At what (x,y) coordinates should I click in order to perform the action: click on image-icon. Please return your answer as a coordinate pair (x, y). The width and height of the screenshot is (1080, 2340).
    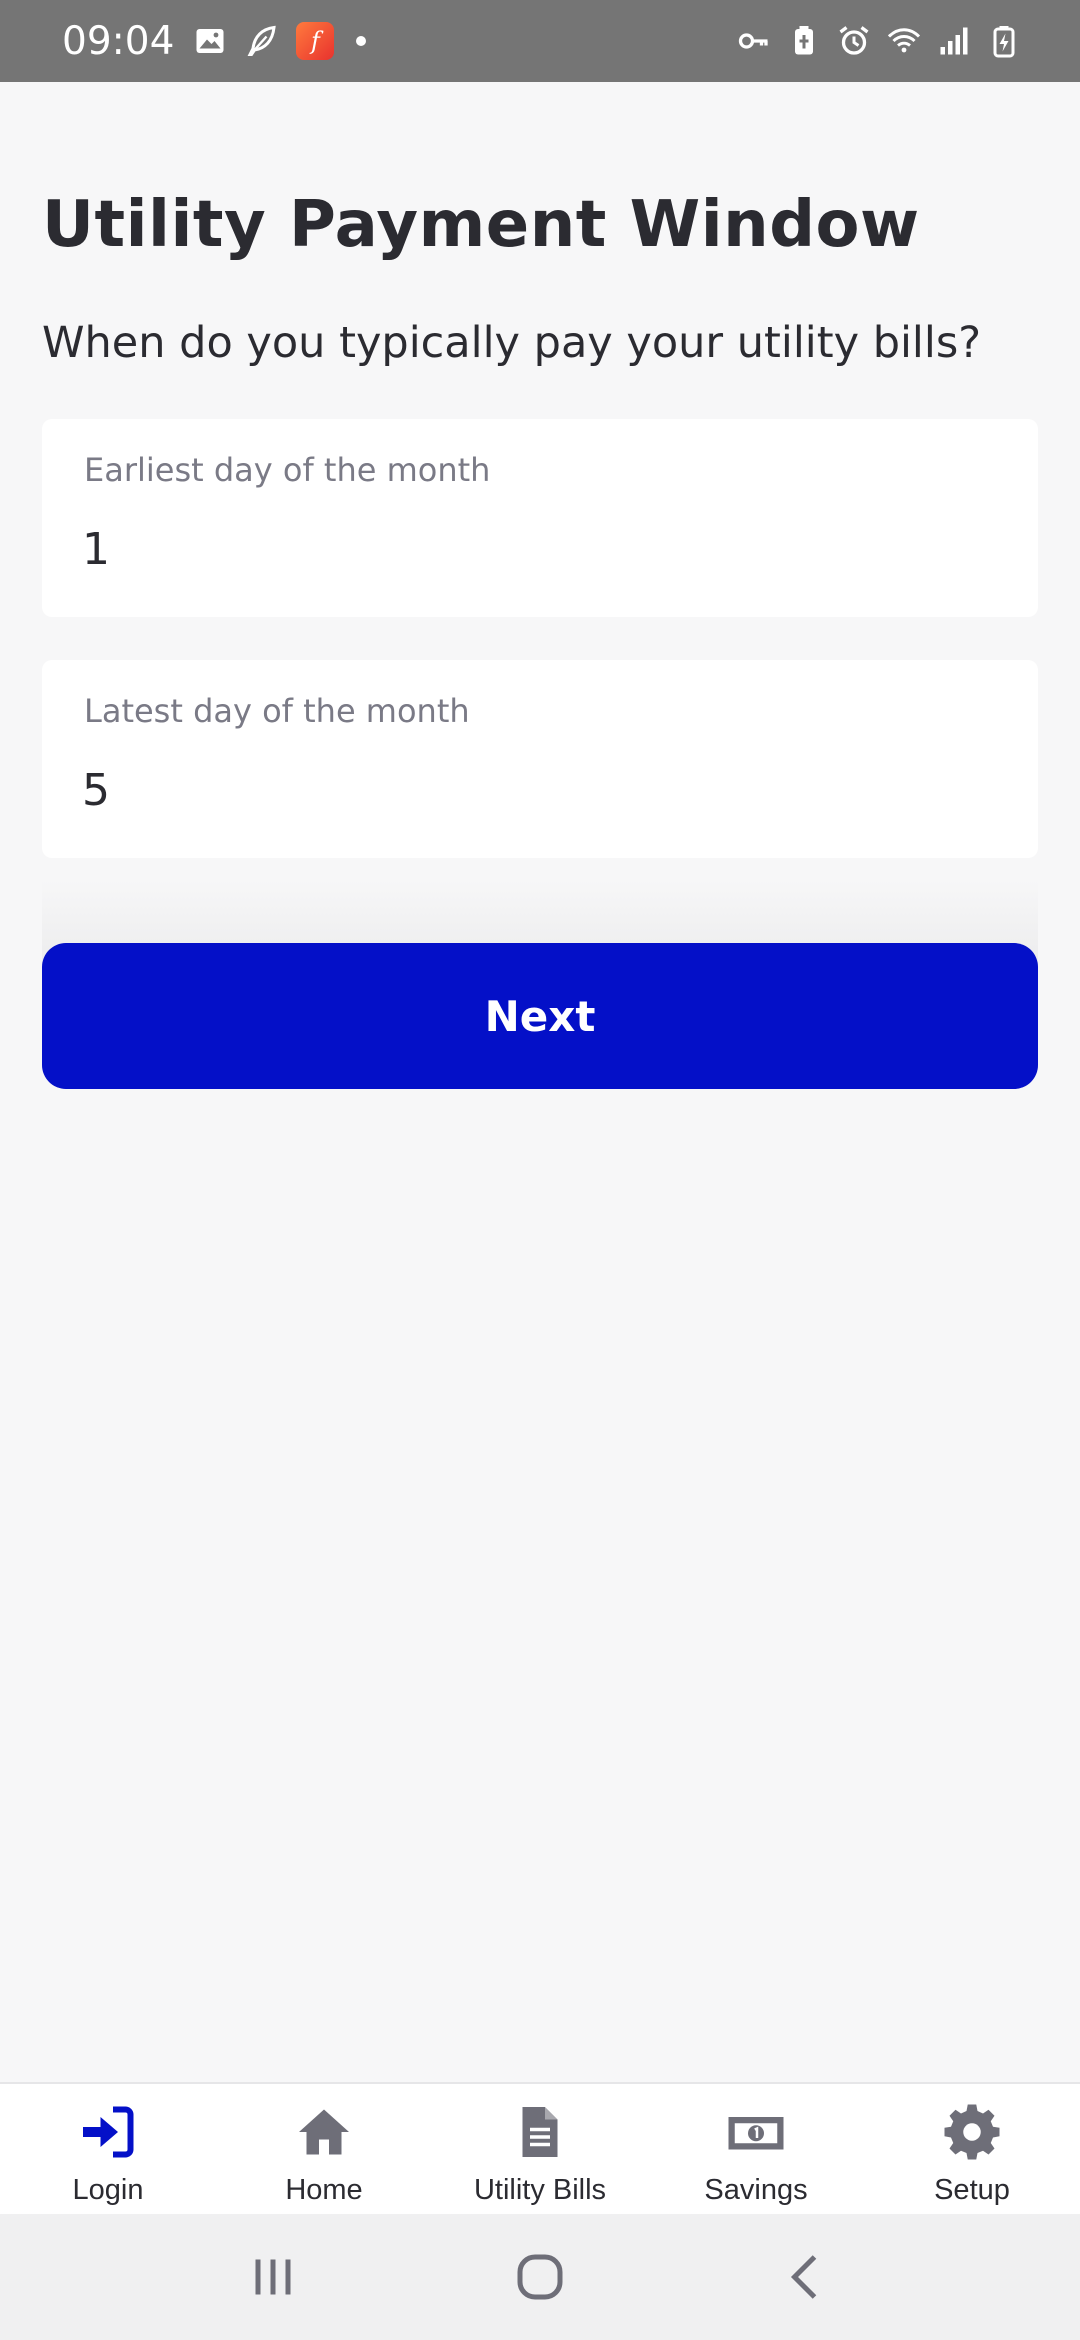
    Looking at the image, I should click on (210, 41).